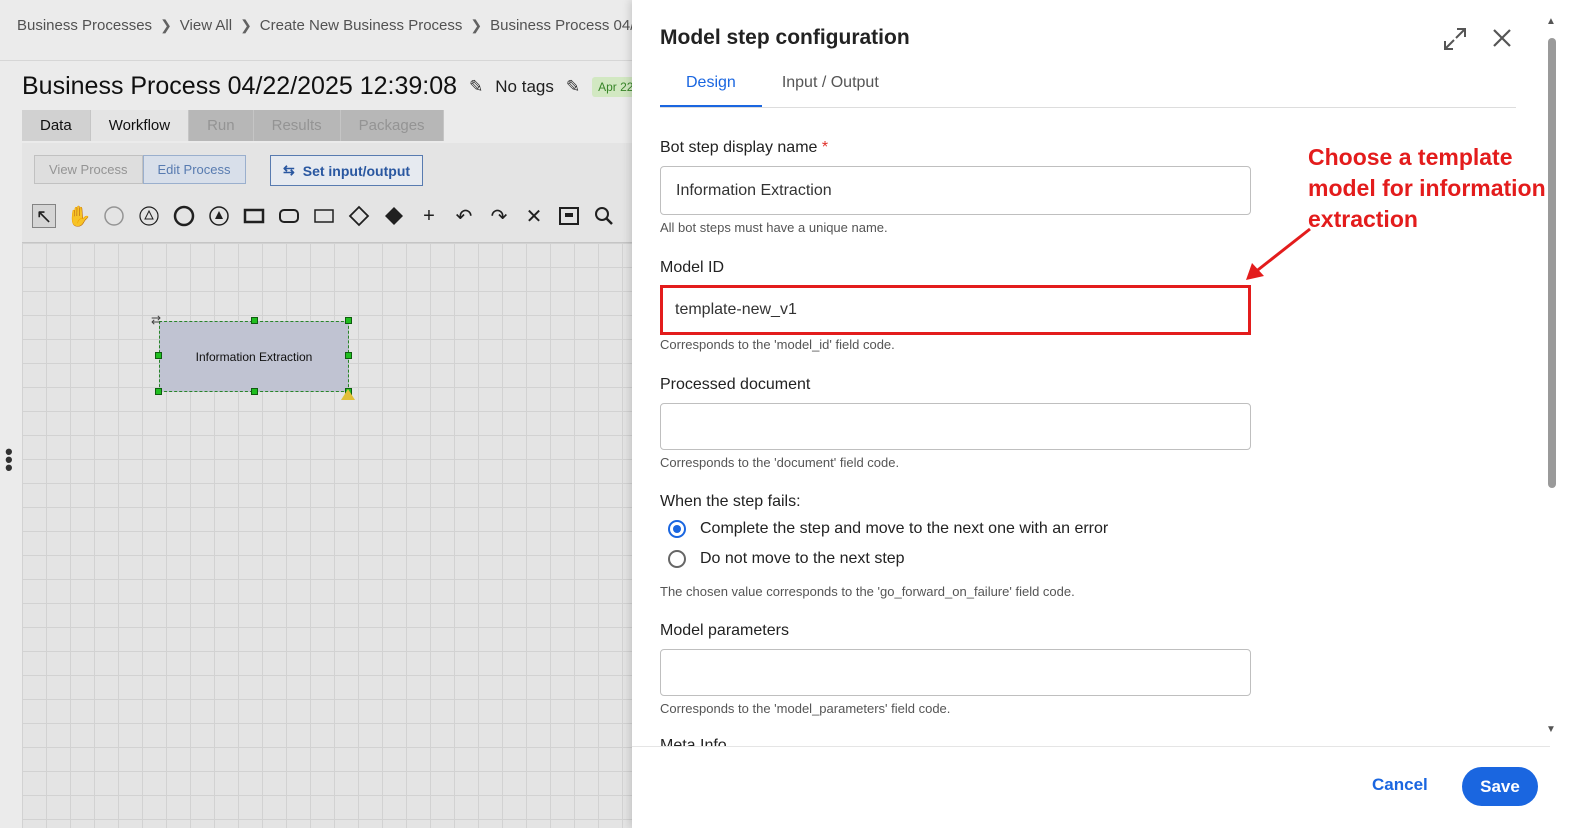 The image size is (1590, 828). What do you see at coordinates (774, 227) in the screenshot?
I see `display-name-help: All bot steps must have a unique name.` at bounding box center [774, 227].